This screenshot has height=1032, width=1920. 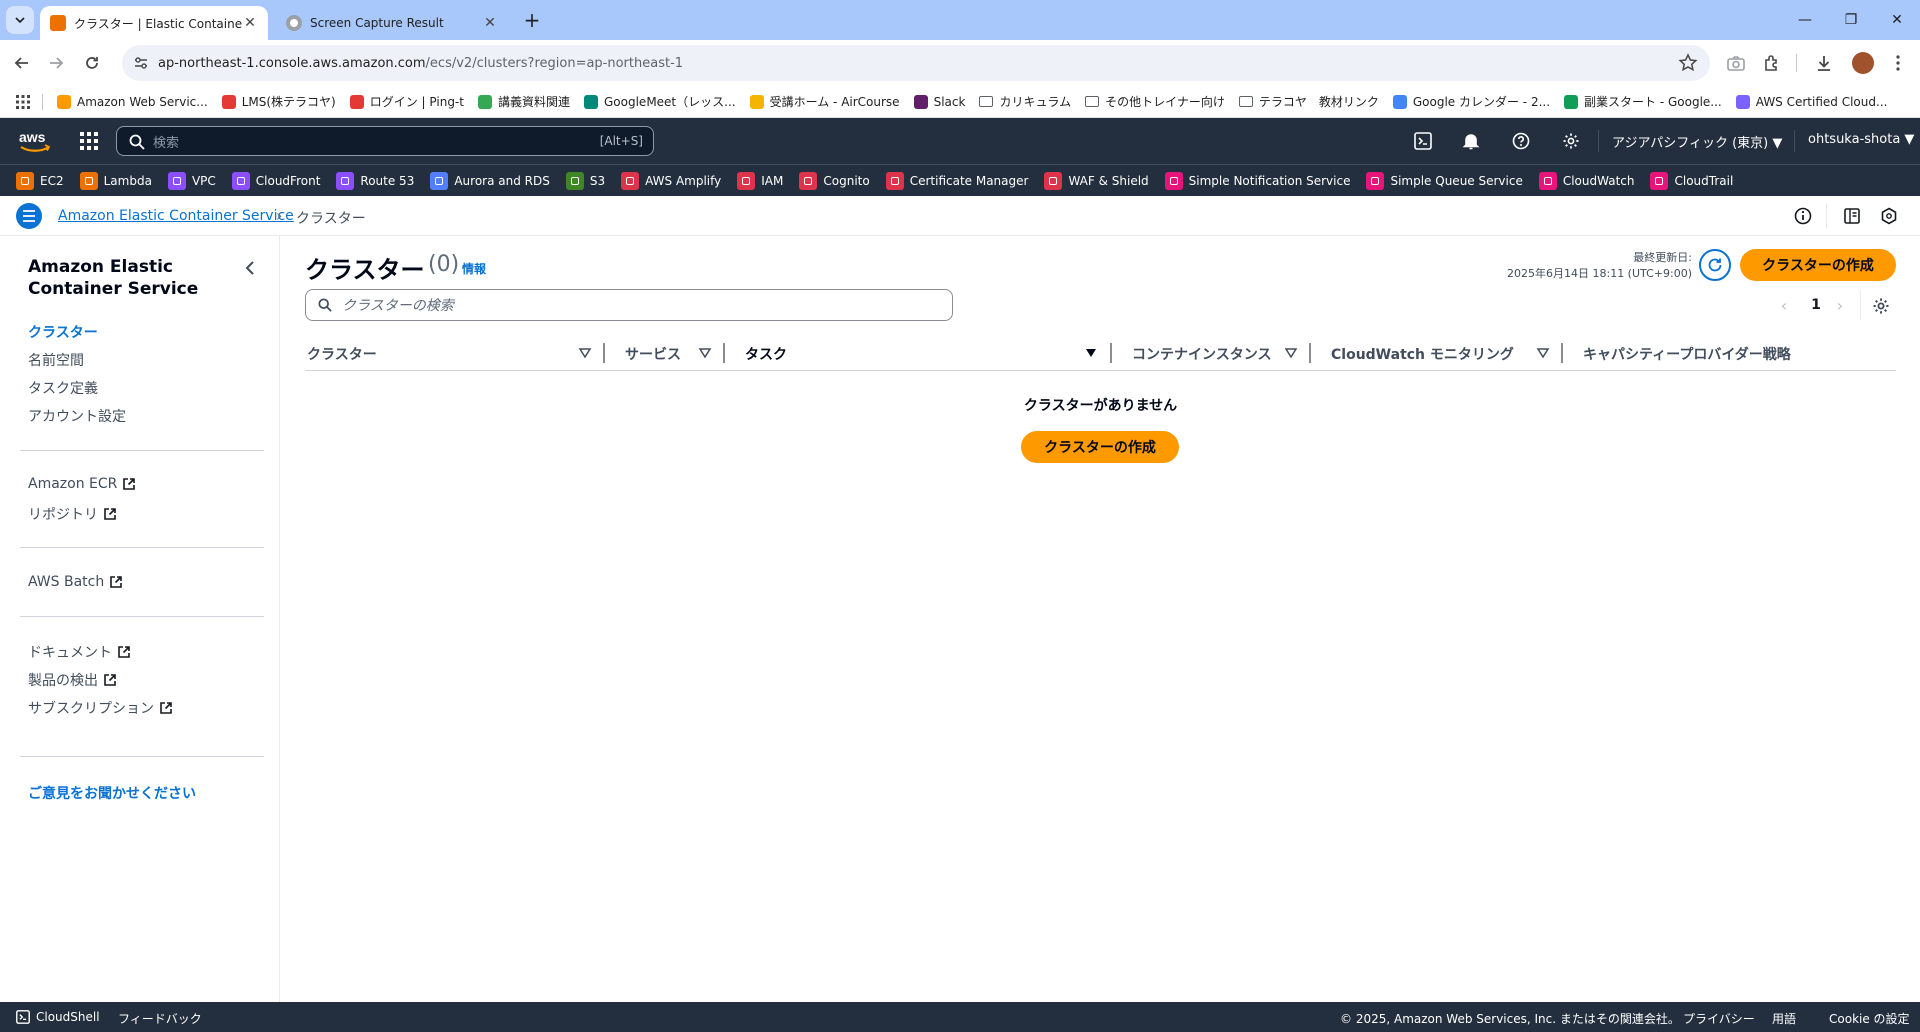 I want to click on browser-tab: Screen Capture Result ✕, so click(x=392, y=23).